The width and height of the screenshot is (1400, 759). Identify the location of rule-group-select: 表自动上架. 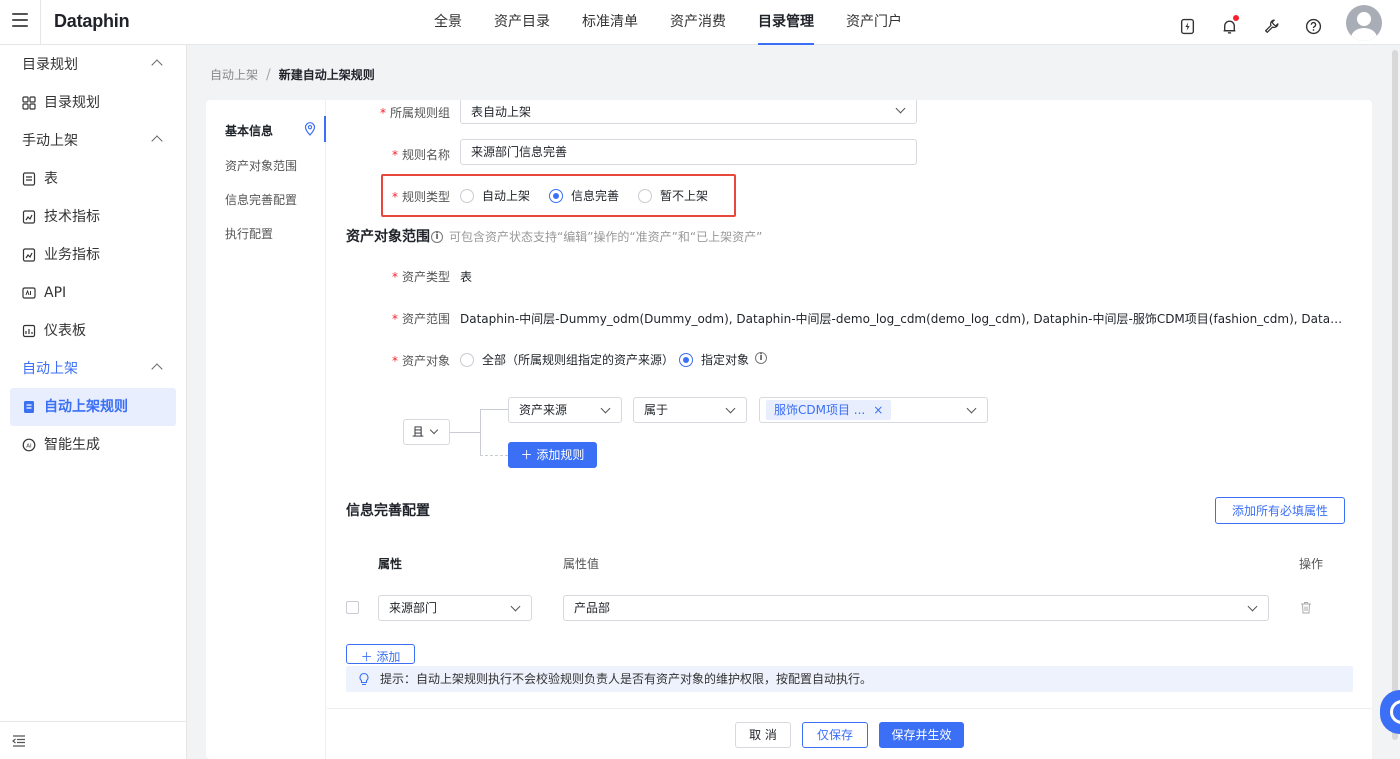
(688, 112).